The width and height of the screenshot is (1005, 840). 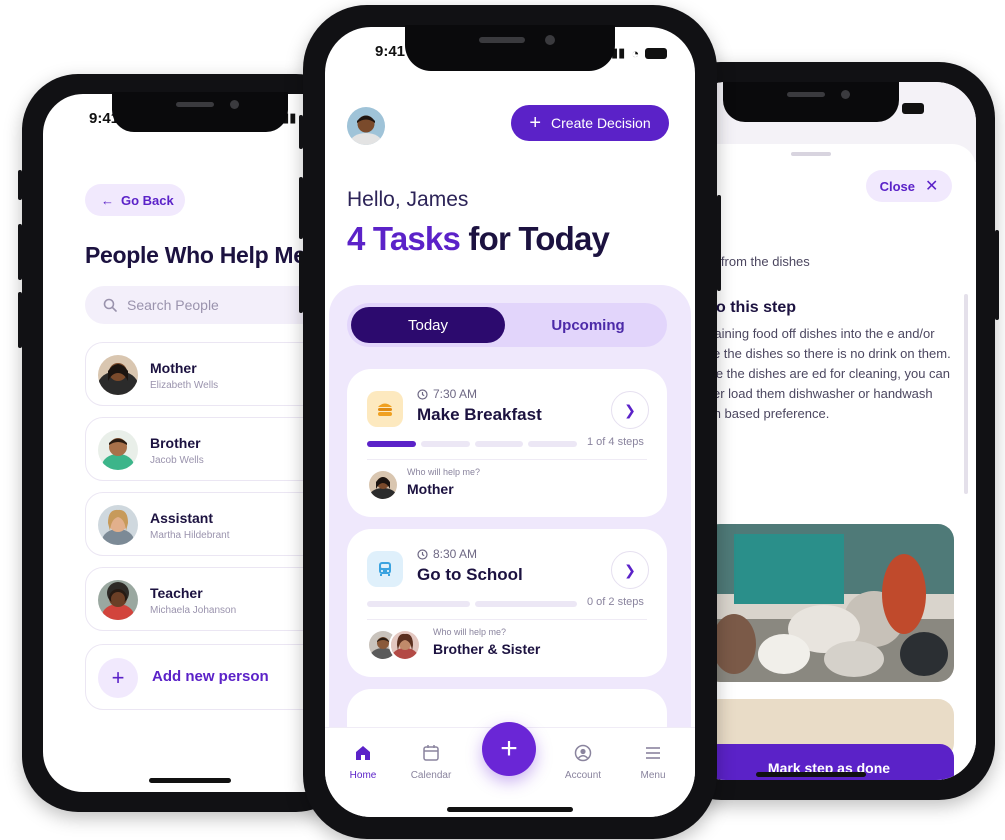 I want to click on tab-home: Home, so click(x=363, y=762).